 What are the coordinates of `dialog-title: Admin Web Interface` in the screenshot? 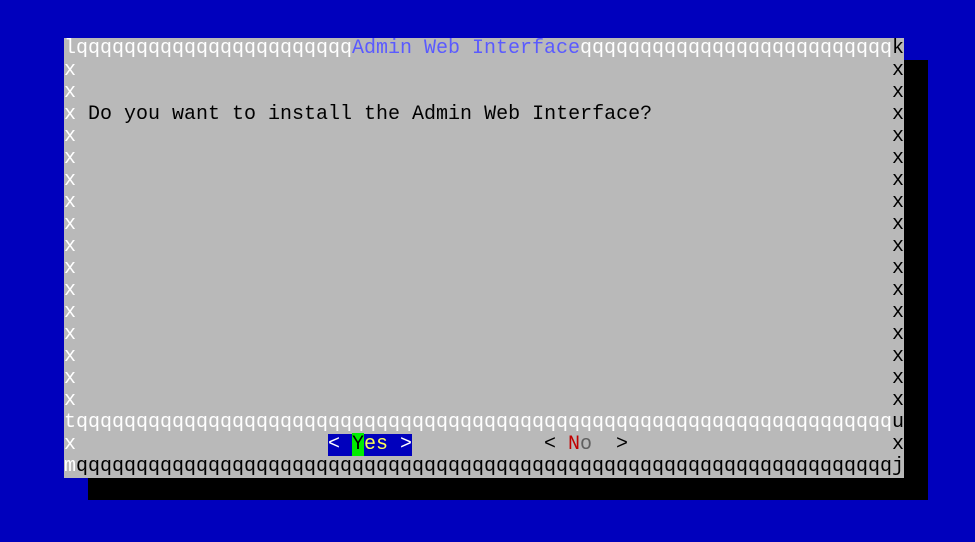 It's located at (466, 48).